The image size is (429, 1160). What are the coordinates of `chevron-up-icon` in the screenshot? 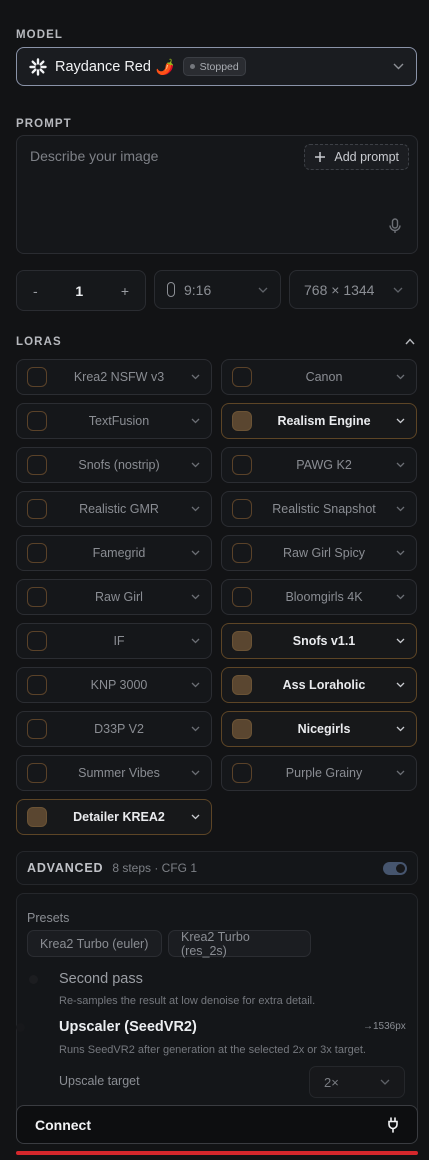 It's located at (410, 341).